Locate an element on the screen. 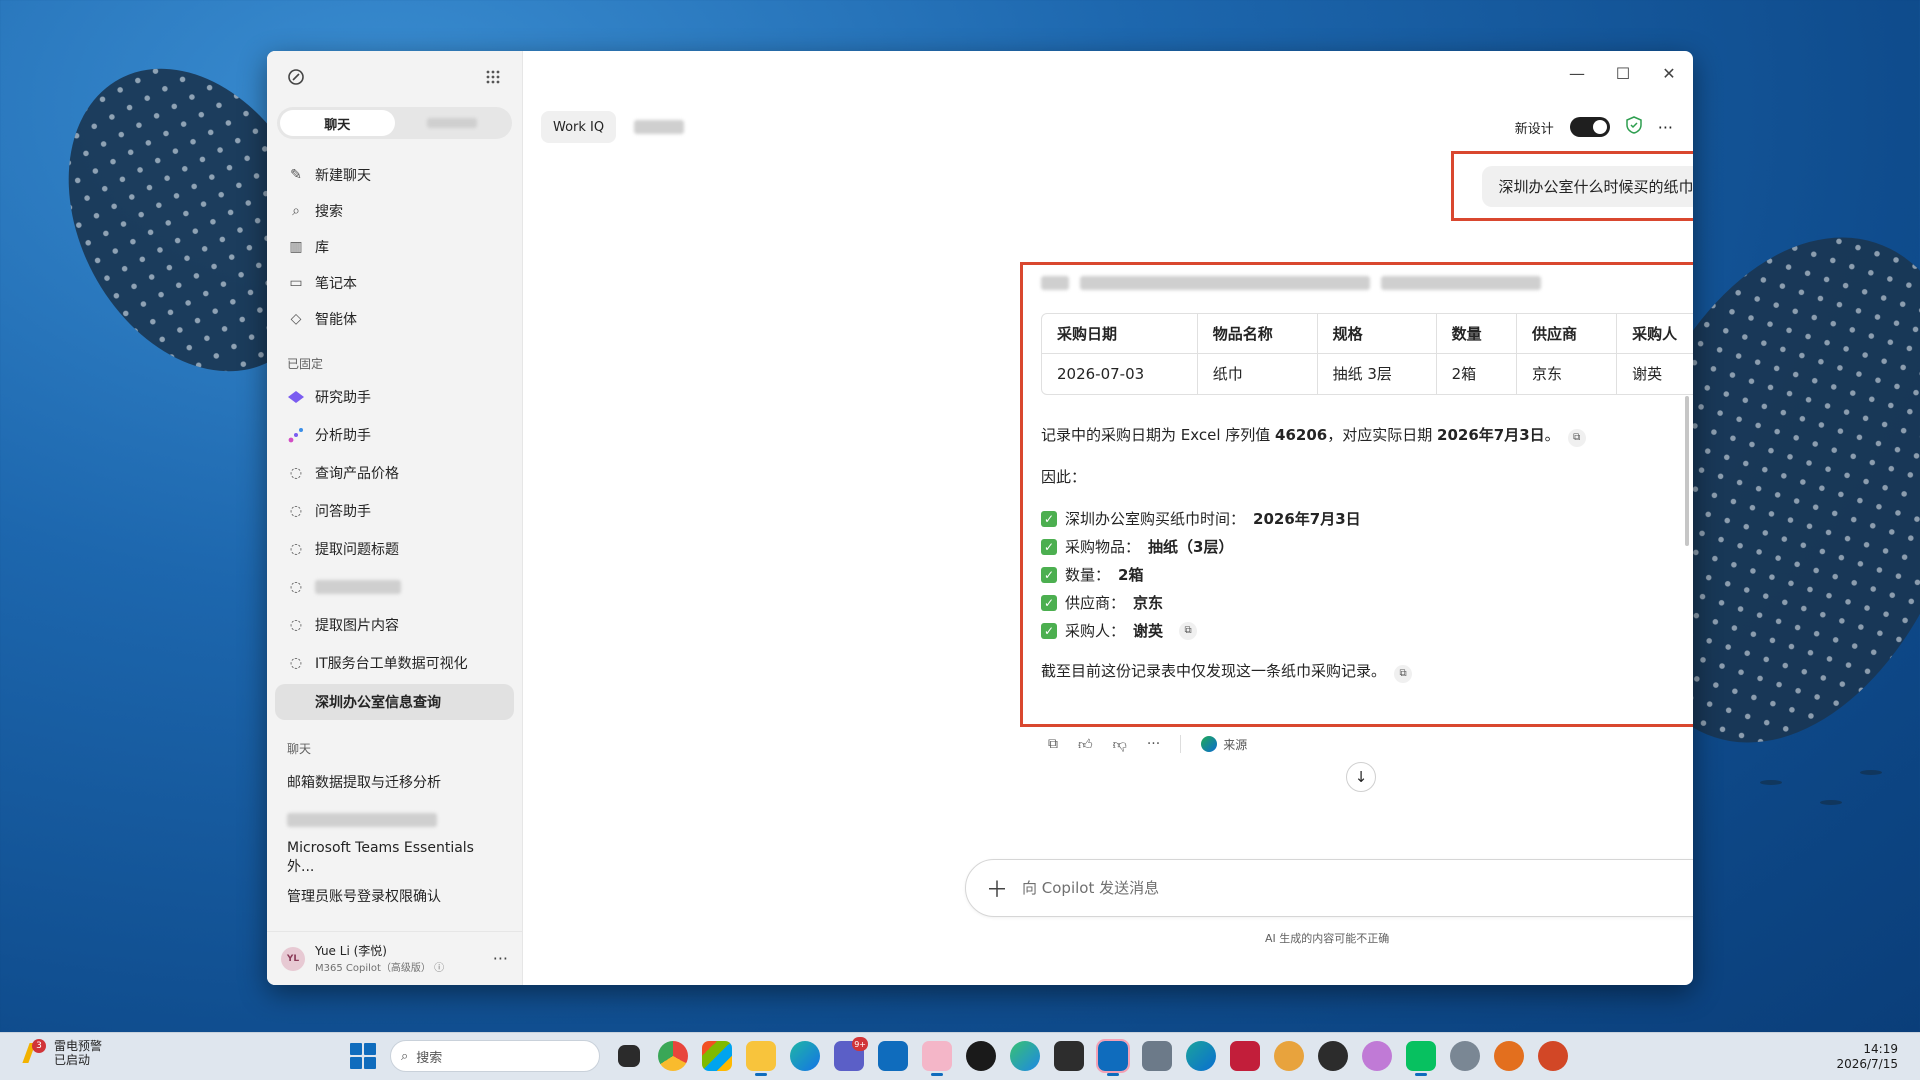 The width and height of the screenshot is (1920, 1080). source-button: 来源 is located at coordinates (1224, 744).